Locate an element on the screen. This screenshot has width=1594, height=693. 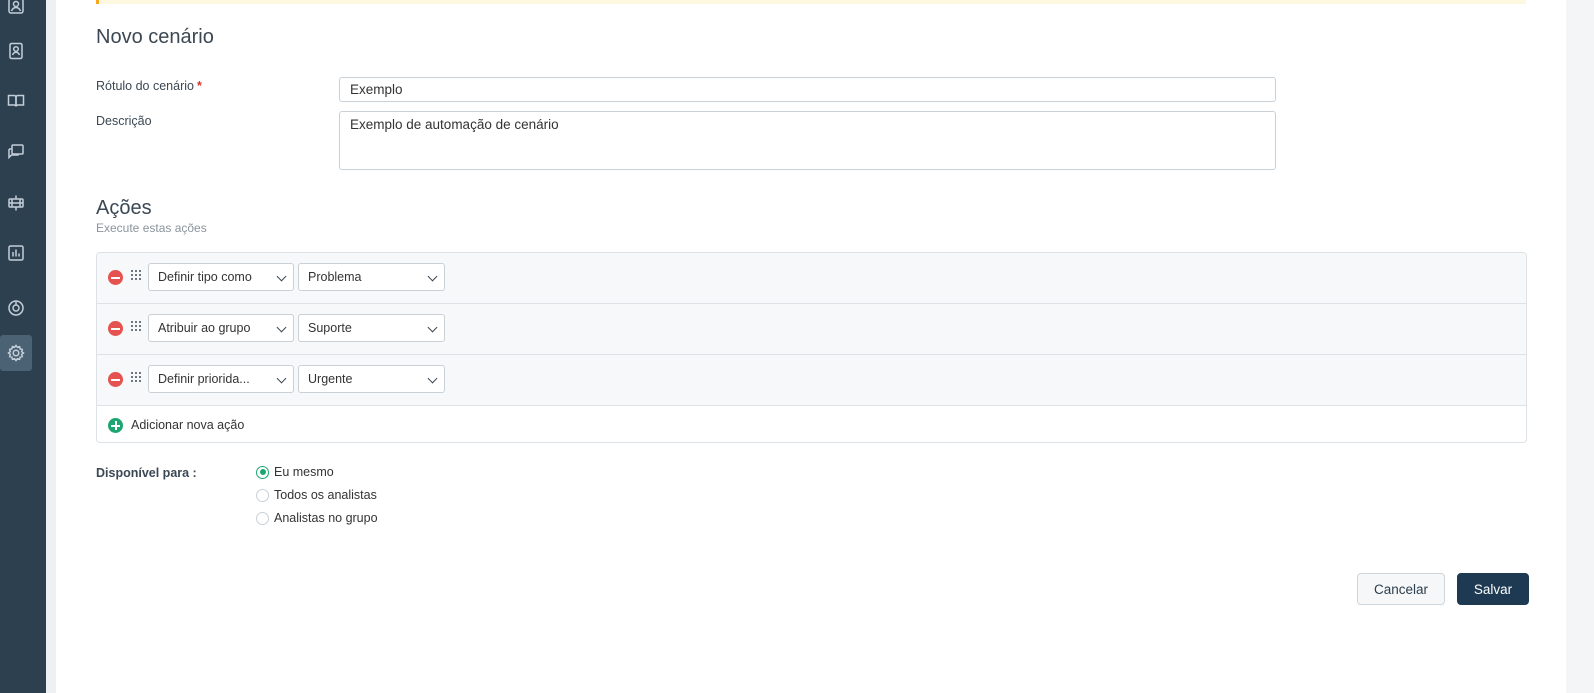
radio-option-all-agents: Todos os analistas is located at coordinates (316, 495).